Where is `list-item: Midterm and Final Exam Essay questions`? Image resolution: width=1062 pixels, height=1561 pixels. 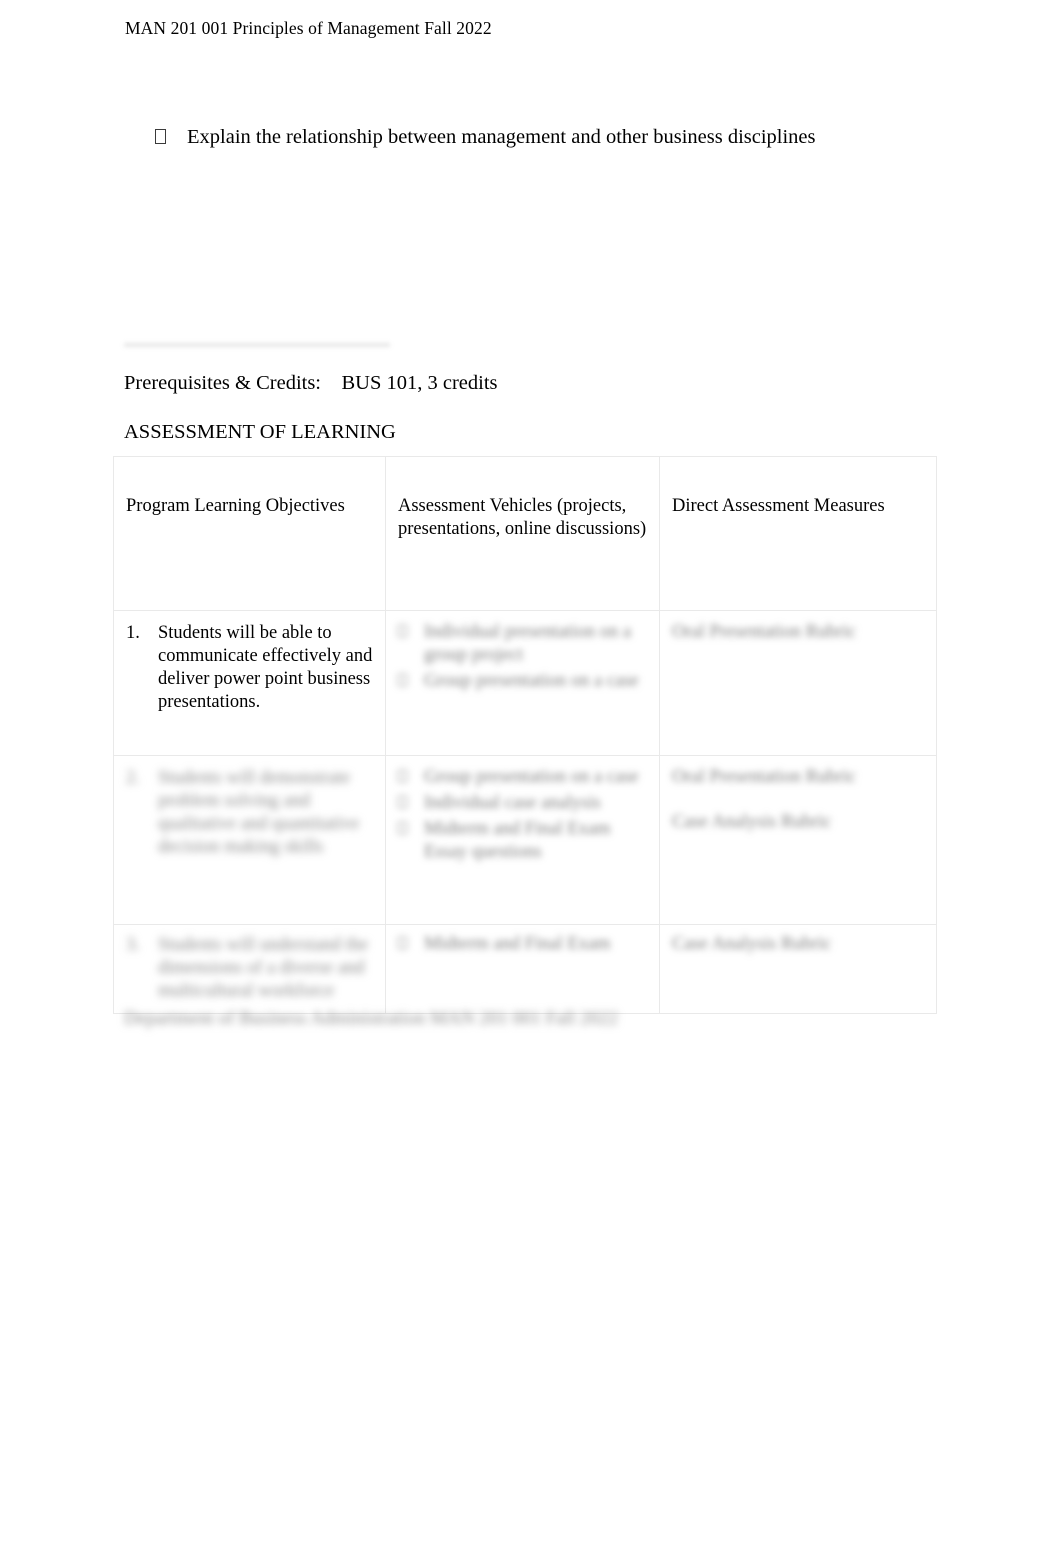
list-item: Midterm and Final Exam Essay questions is located at coordinates (522, 841).